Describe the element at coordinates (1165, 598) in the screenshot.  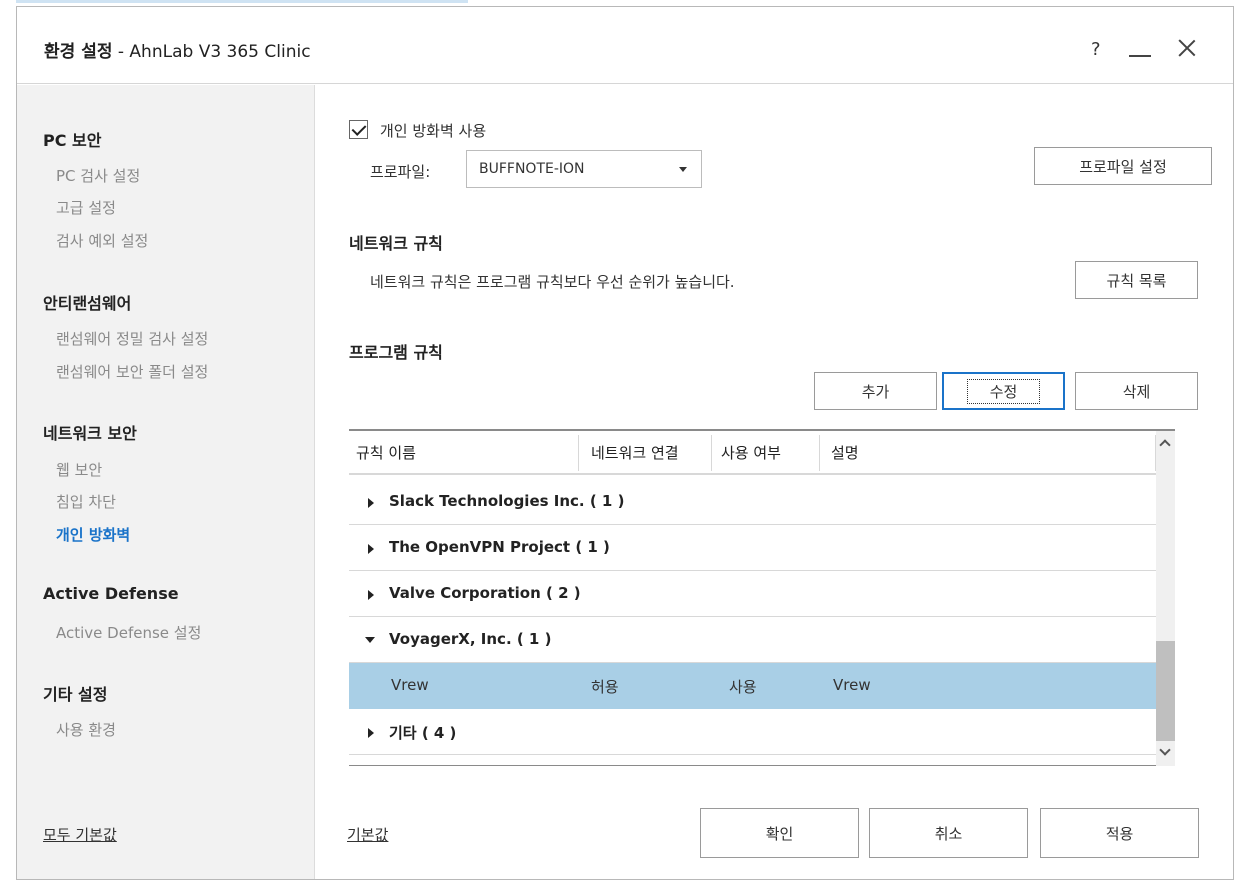
I see `table-scrollbar` at that location.